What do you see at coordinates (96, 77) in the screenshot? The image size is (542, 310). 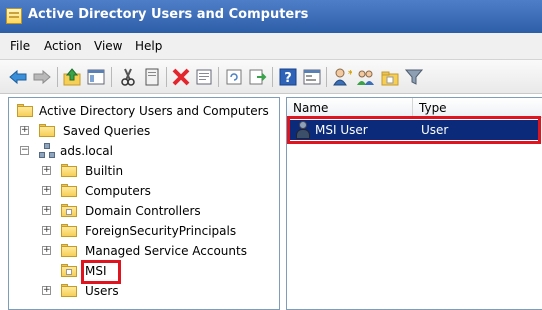 I see `show-tree-icon` at bounding box center [96, 77].